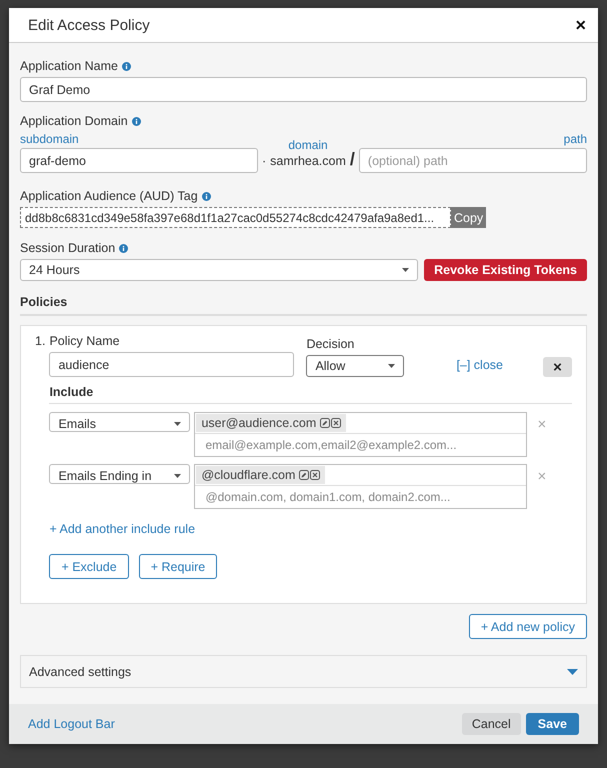 The width and height of the screenshot is (607, 768). Describe the element at coordinates (505, 270) in the screenshot. I see `revoke-tokens-button: Revoke Existing Tokens` at that location.